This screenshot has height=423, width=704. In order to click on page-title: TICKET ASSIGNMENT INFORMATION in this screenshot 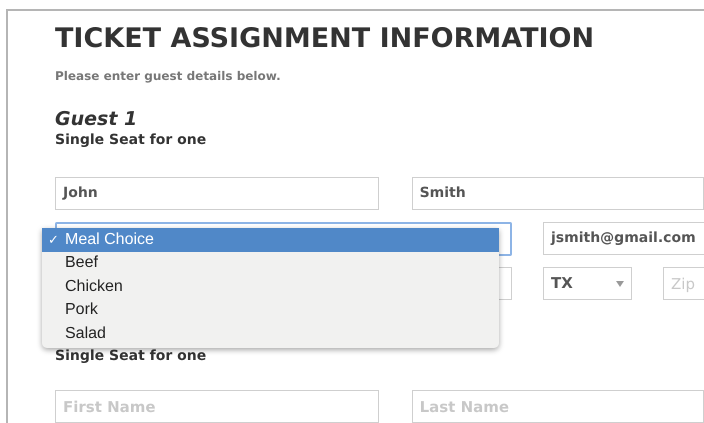, I will do `click(325, 39)`.